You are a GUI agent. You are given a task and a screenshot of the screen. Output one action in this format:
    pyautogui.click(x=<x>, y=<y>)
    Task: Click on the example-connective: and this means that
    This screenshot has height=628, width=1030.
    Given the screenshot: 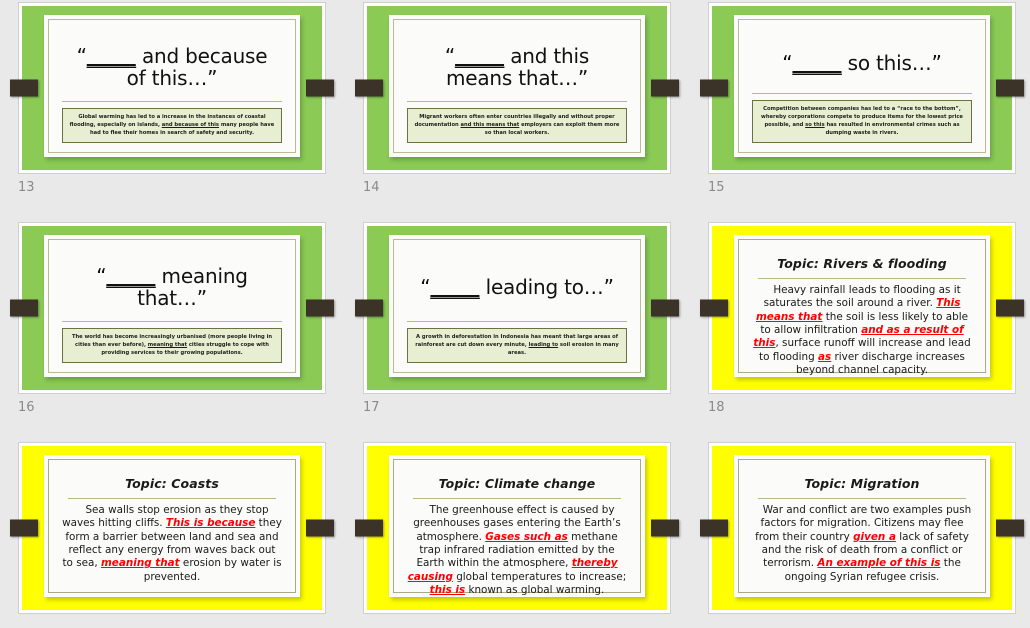 What is the action you would take?
    pyautogui.click(x=490, y=124)
    